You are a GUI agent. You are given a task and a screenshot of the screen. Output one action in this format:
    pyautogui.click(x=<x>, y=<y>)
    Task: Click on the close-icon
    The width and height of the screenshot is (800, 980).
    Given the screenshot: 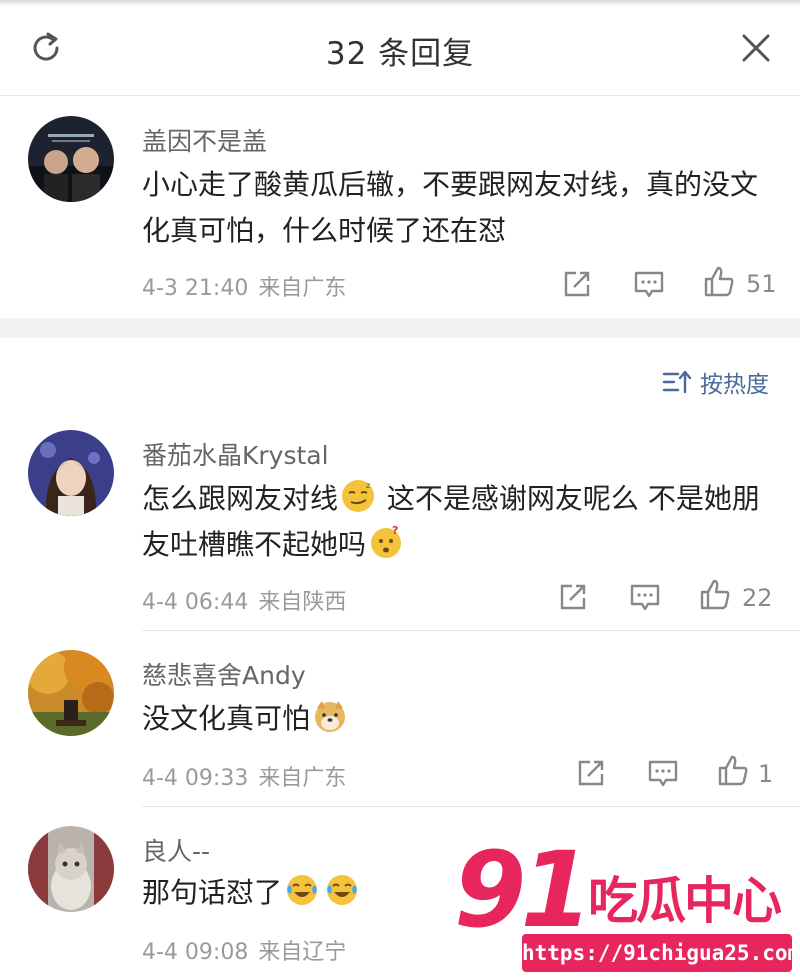 What is the action you would take?
    pyautogui.click(x=756, y=48)
    